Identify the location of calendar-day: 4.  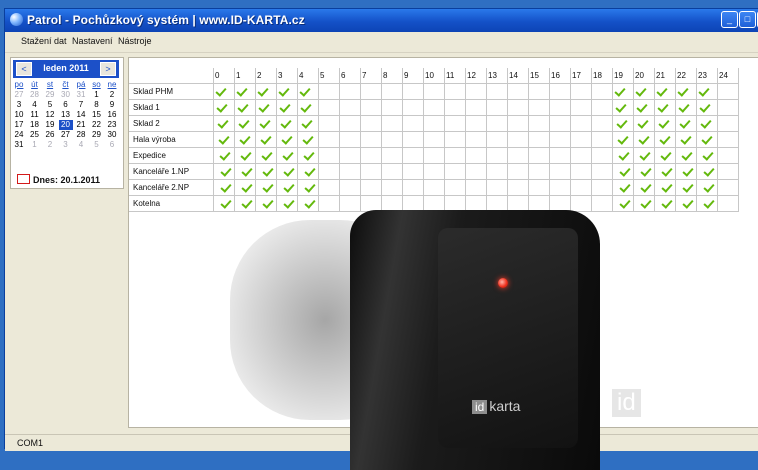
(81, 145).